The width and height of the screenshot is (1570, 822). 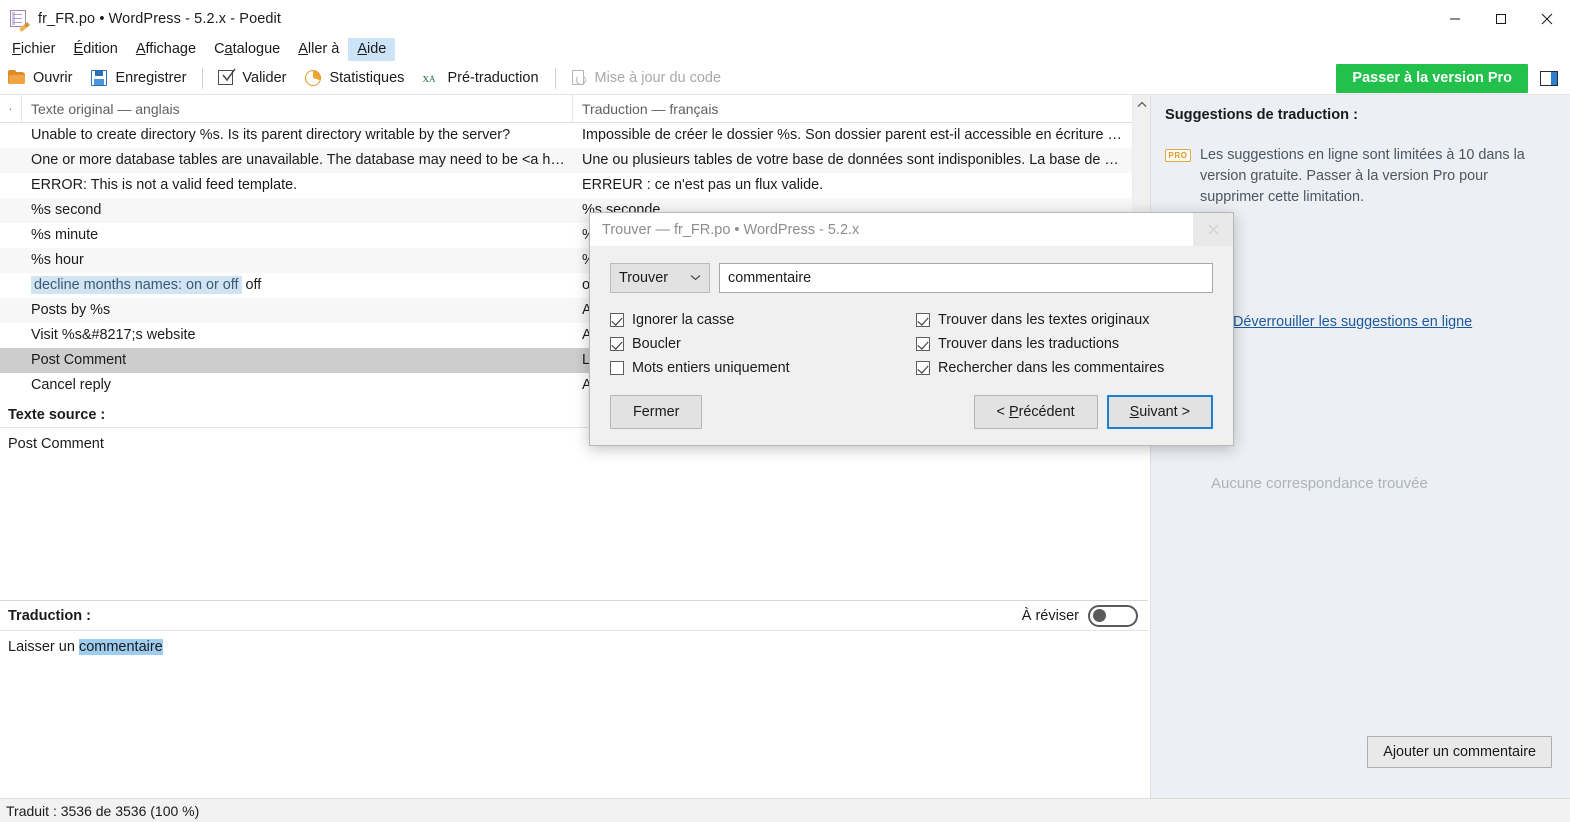 What do you see at coordinates (703, 185) in the screenshot?
I see `row-target: ERREUR : ce n'est pas un flux valide.` at bounding box center [703, 185].